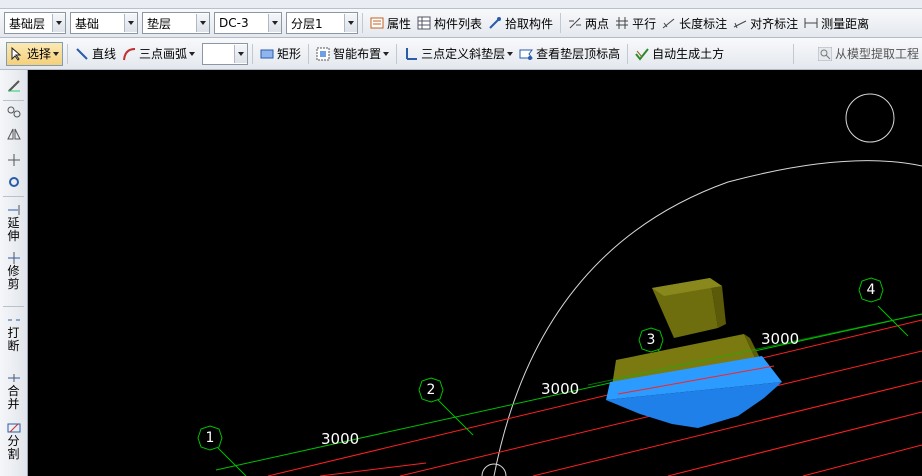 The height and width of the screenshot is (476, 922). Describe the element at coordinates (774, 23) in the screenshot. I see `aligned-dimension-label: 对齐标注` at that location.